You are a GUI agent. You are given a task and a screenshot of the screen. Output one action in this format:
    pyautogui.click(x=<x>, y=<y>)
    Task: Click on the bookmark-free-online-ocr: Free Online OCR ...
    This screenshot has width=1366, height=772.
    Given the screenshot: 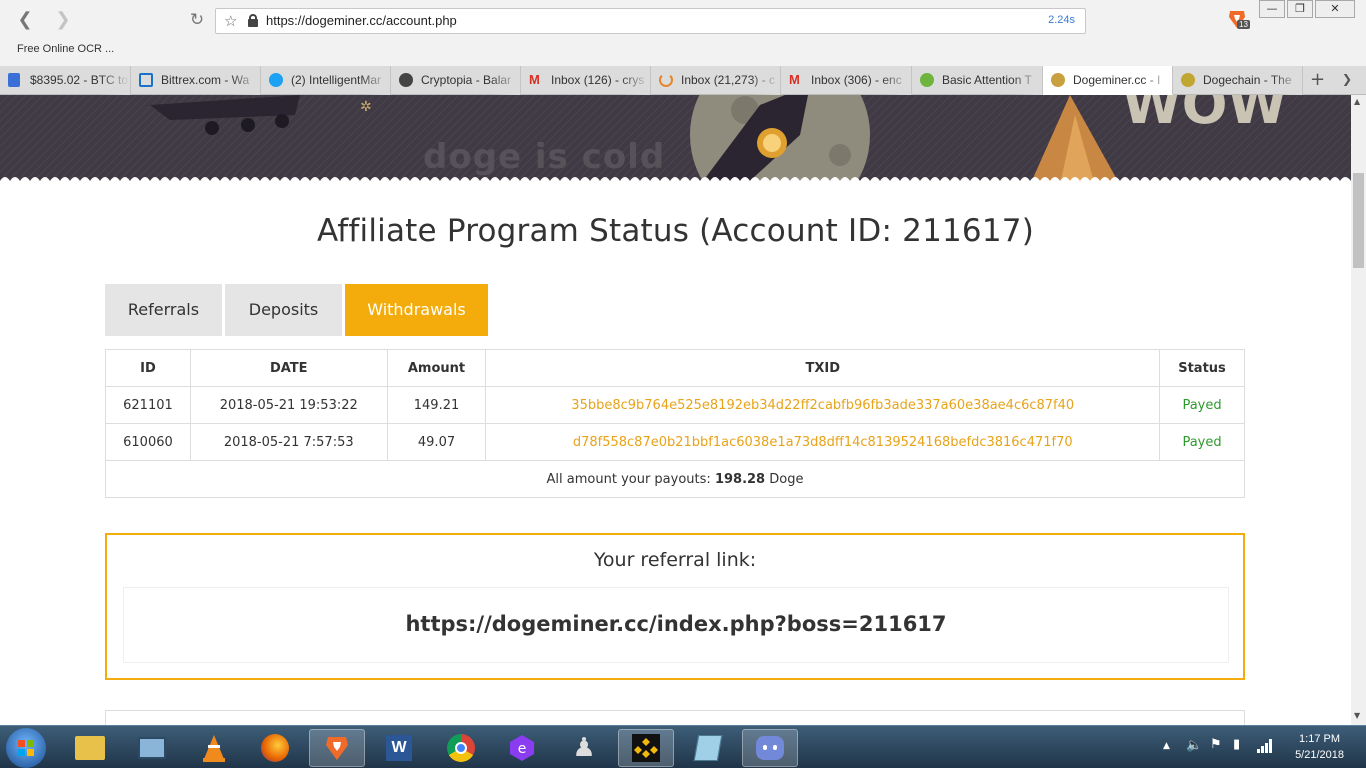 What is the action you would take?
    pyautogui.click(x=65, y=49)
    